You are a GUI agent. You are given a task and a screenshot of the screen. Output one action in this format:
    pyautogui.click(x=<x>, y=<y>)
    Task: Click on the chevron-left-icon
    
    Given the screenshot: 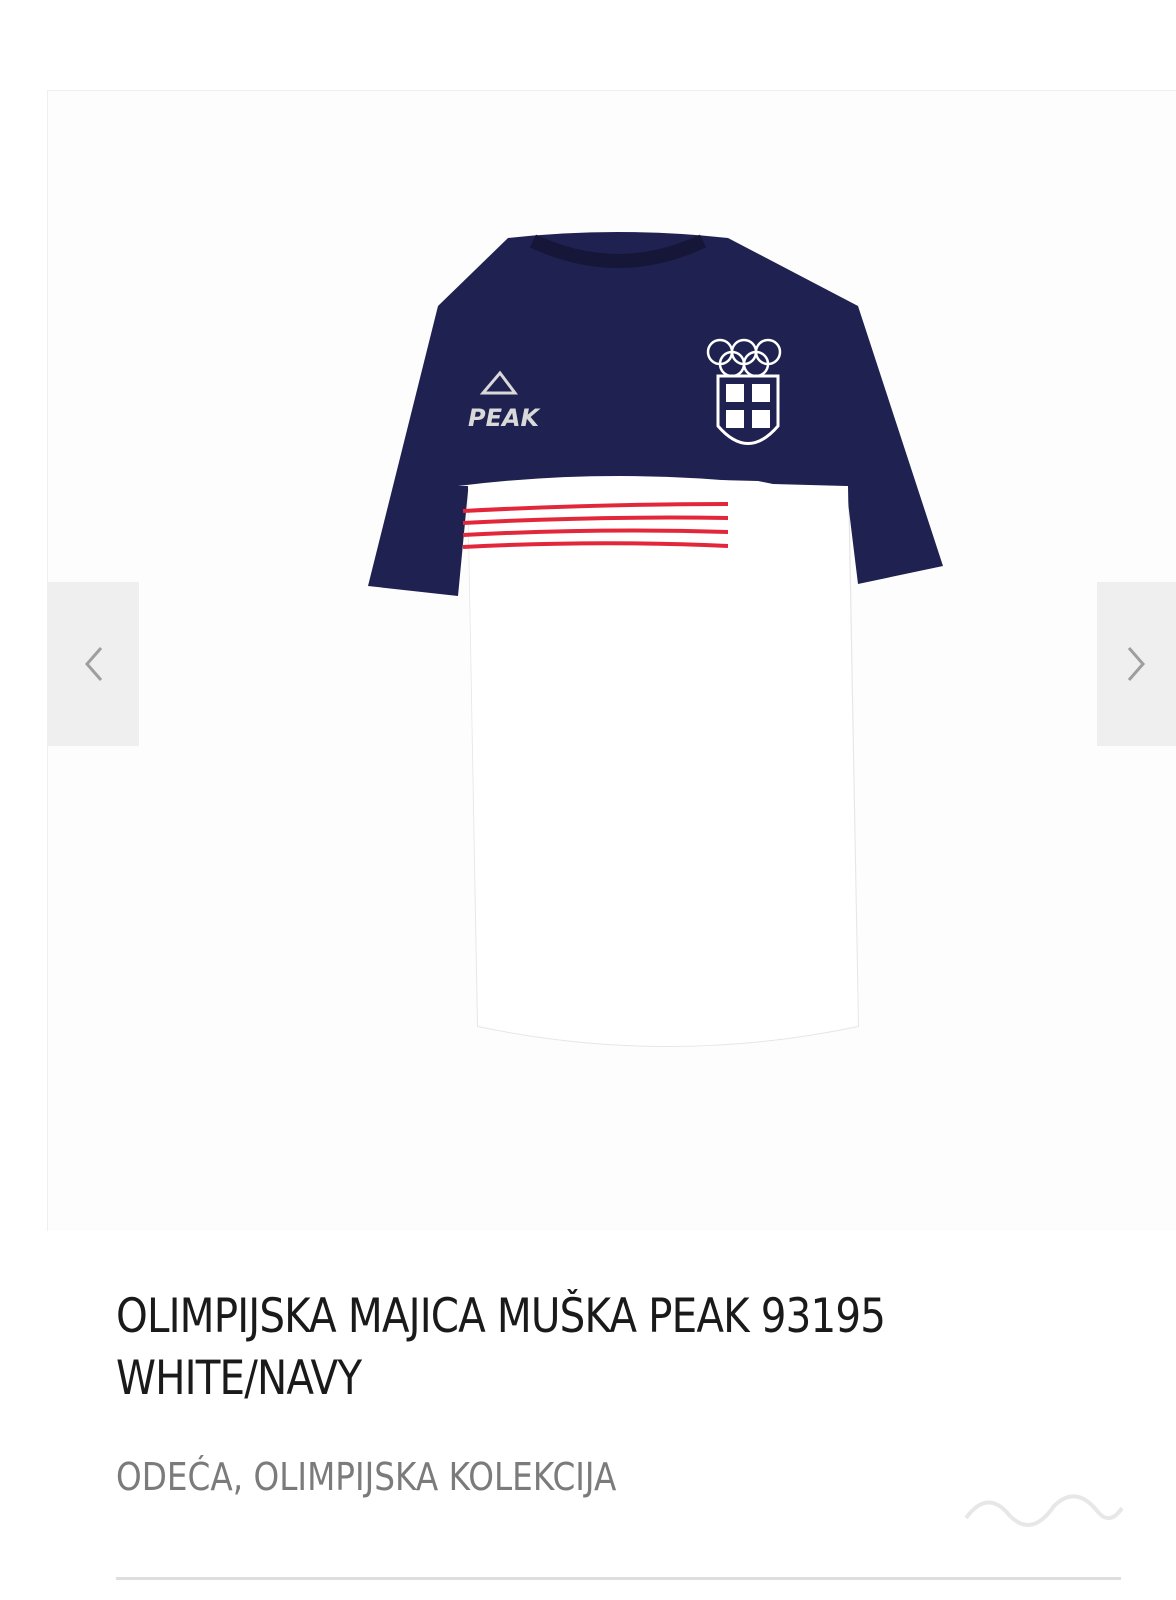 What is the action you would take?
    pyautogui.click(x=94, y=664)
    